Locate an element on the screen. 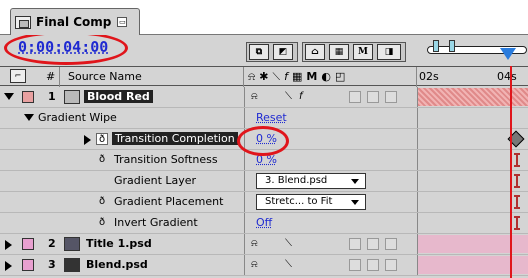 The image size is (528, 278). layer-row: 1 Blood Red ⍾ ⟍ f is located at coordinates (264, 97).